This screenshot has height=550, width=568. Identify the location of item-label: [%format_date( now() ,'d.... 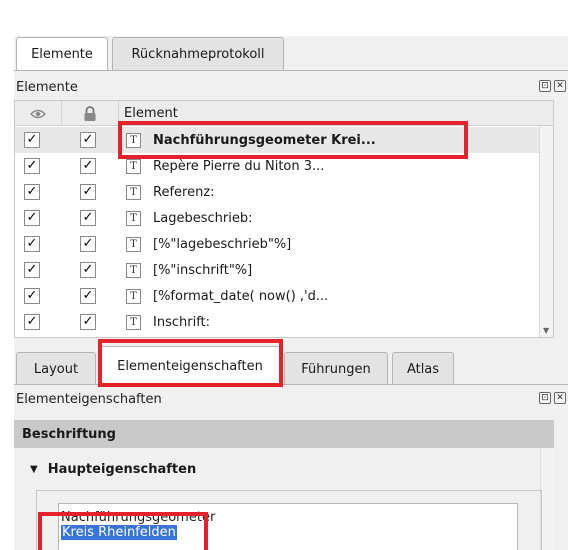
(241, 296).